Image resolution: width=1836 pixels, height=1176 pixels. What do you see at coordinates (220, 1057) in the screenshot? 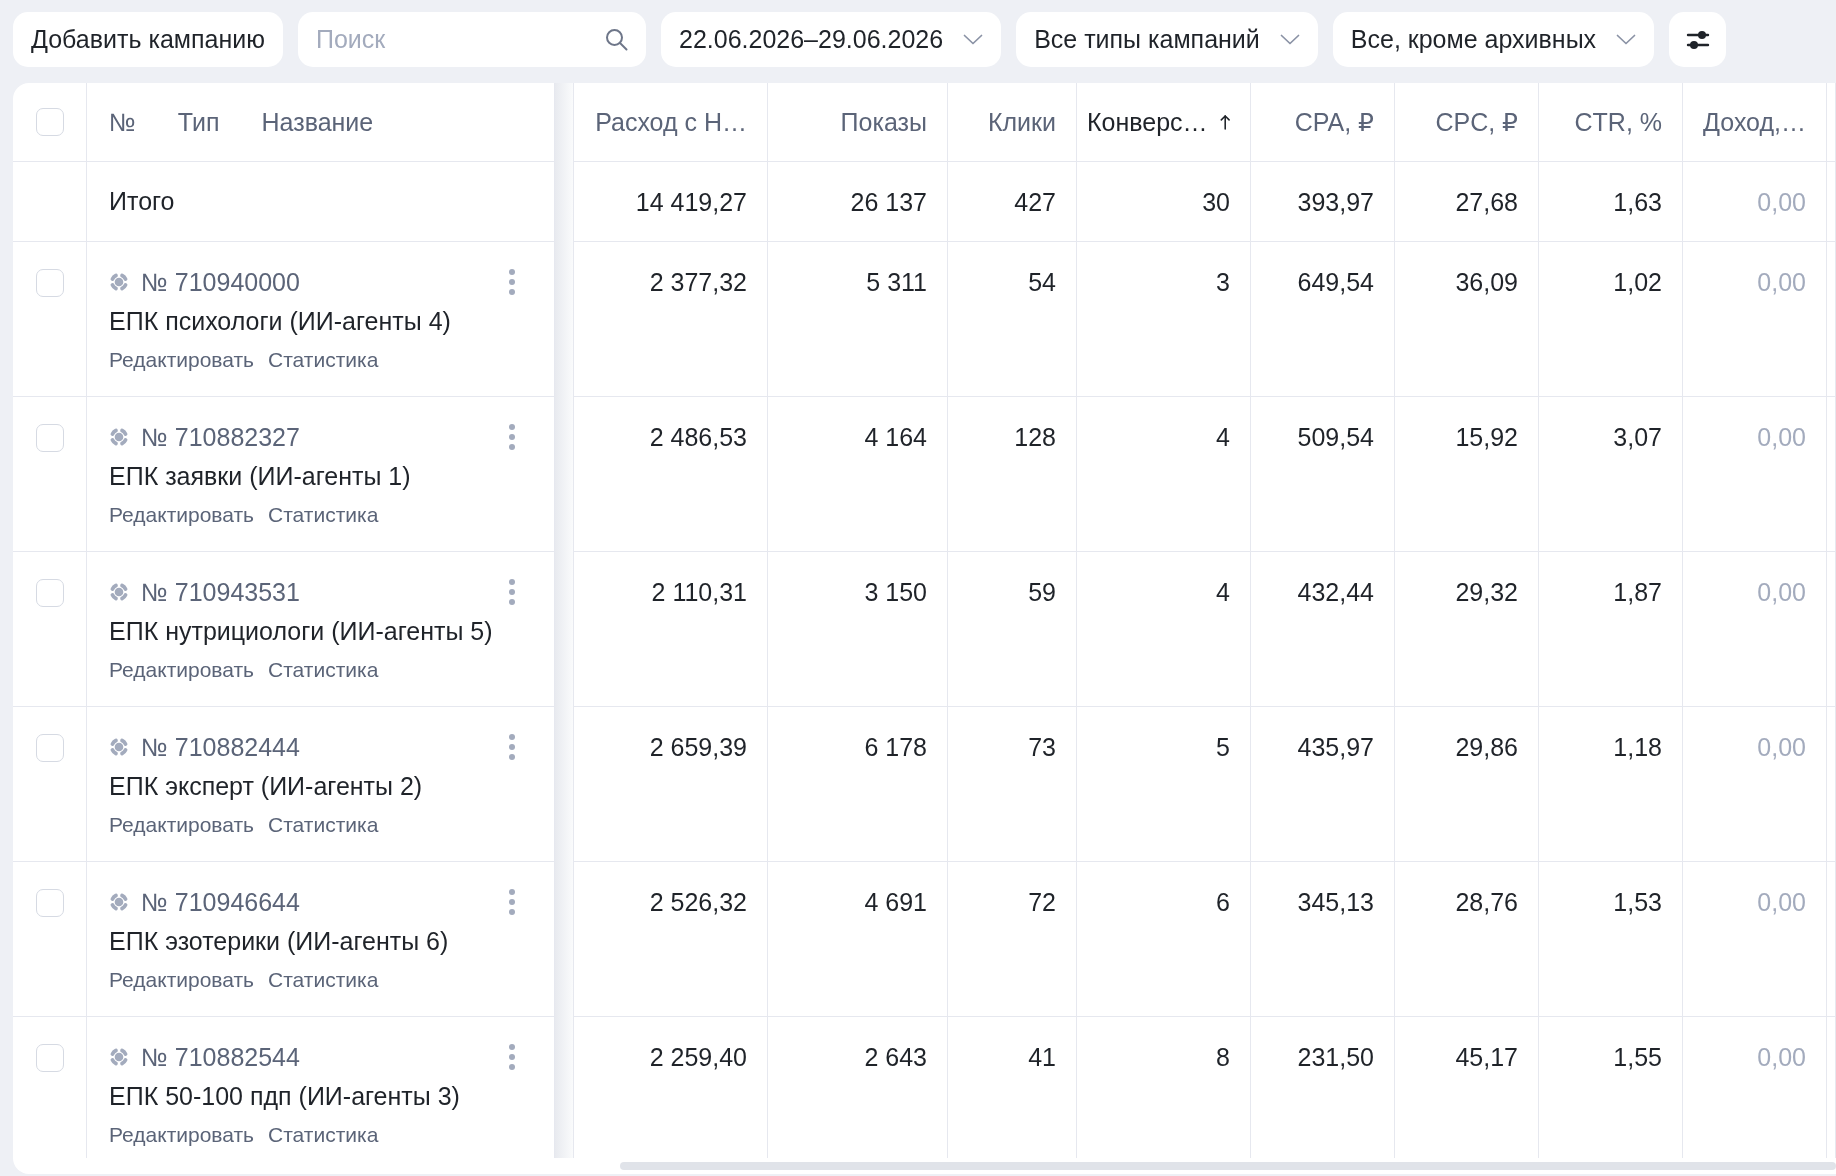
I see `campaign-number: № 710882544` at bounding box center [220, 1057].